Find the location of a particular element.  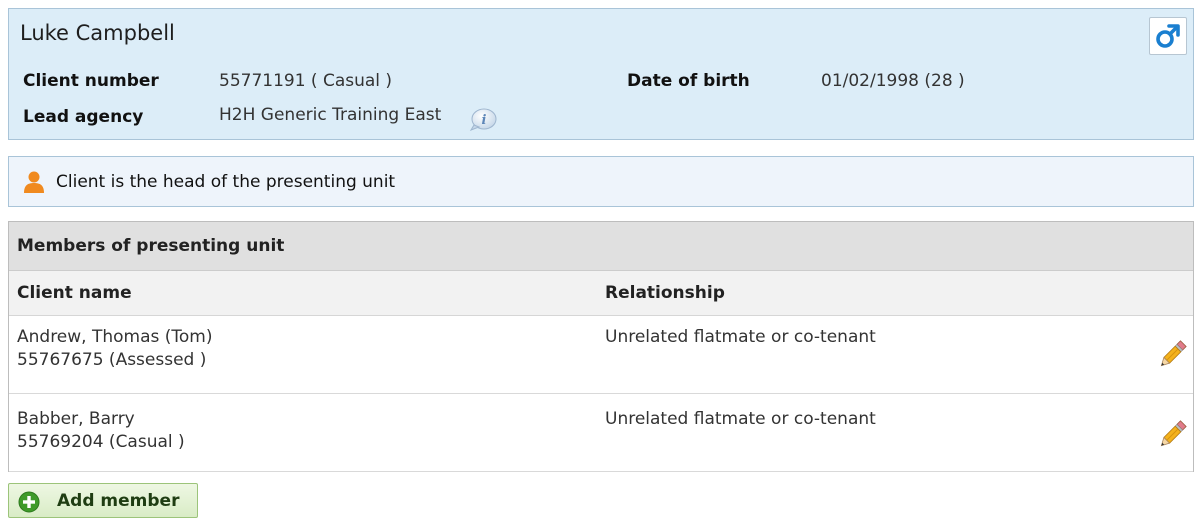

lead-agency-value: H2H Generic Training East is located at coordinates (330, 115).